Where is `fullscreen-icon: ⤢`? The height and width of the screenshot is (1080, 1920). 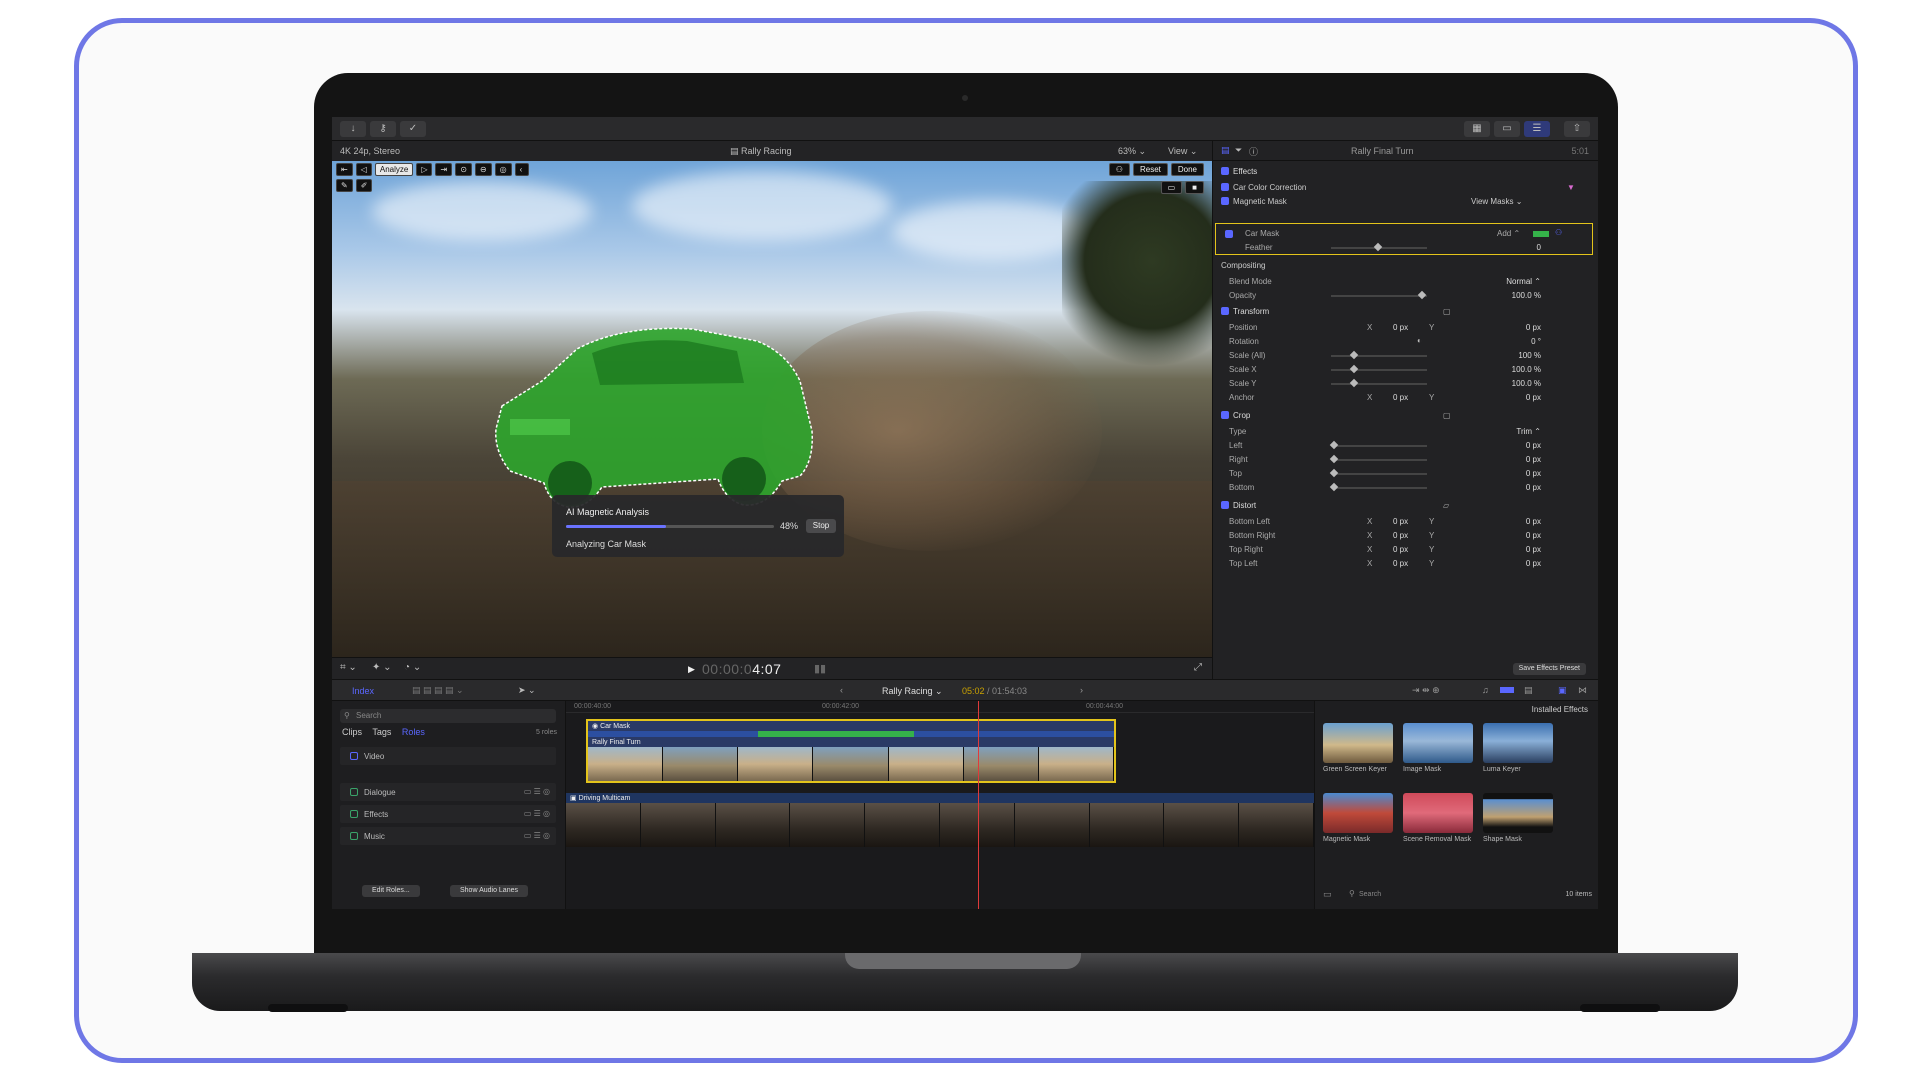 fullscreen-icon: ⤢ is located at coordinates (1198, 667).